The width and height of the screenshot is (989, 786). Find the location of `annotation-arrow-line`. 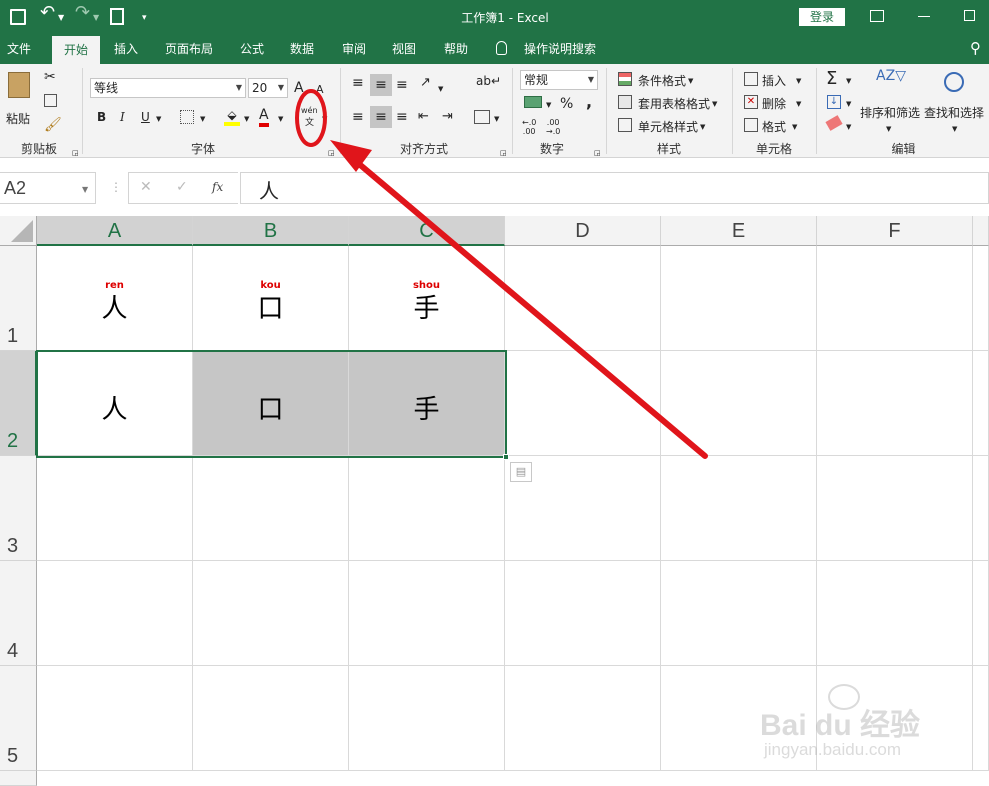

annotation-arrow-line is located at coordinates (528, 307).